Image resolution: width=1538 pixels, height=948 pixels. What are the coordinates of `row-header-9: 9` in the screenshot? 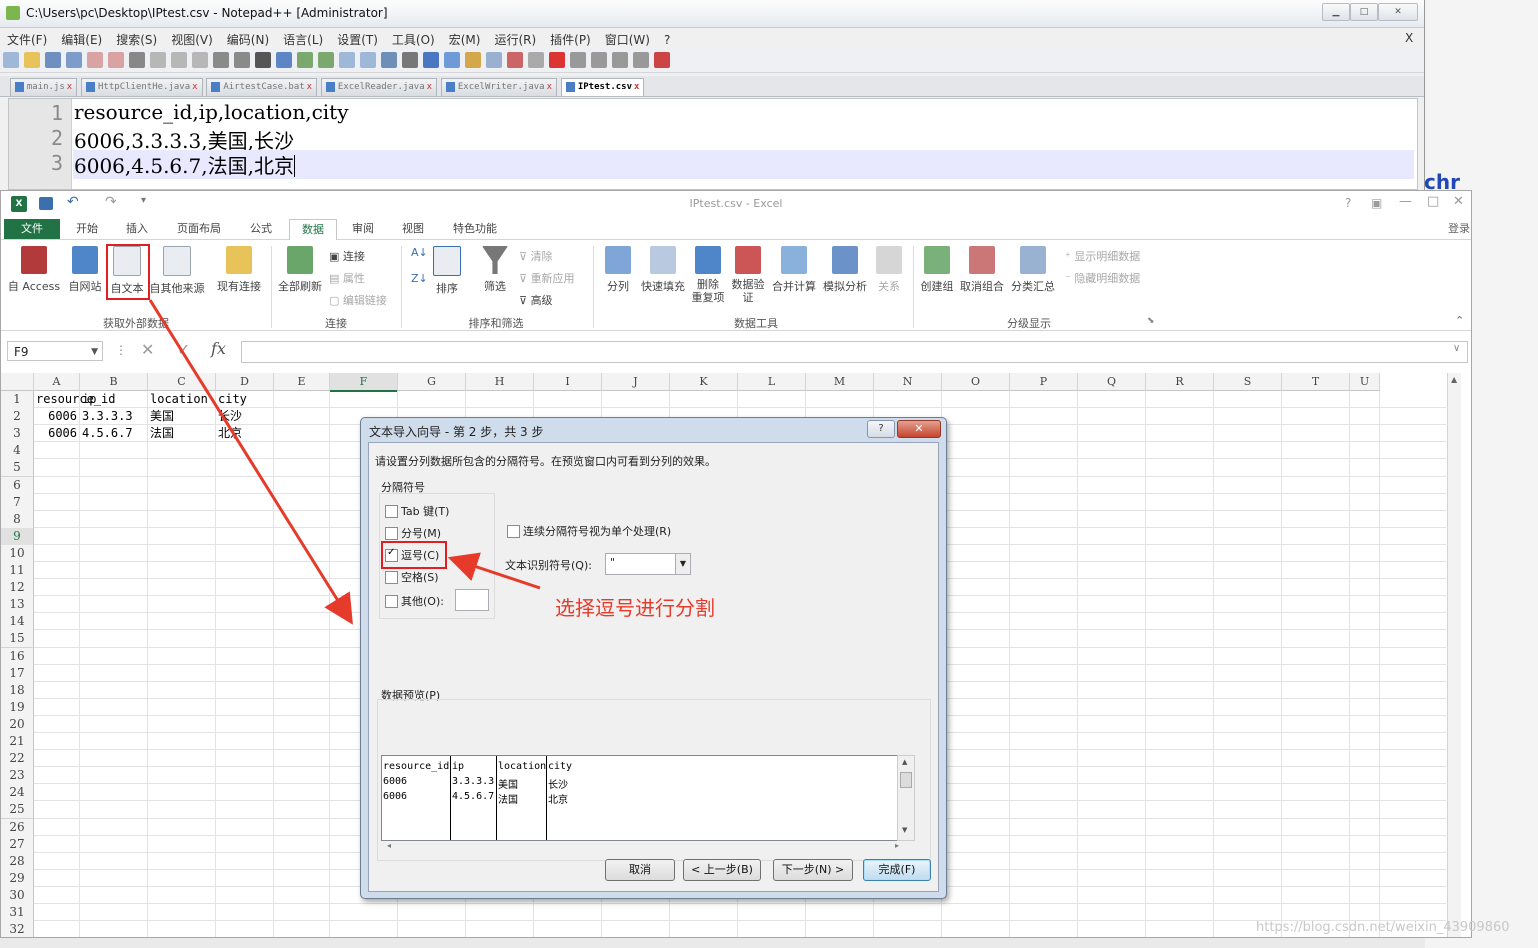 It's located at (17, 536).